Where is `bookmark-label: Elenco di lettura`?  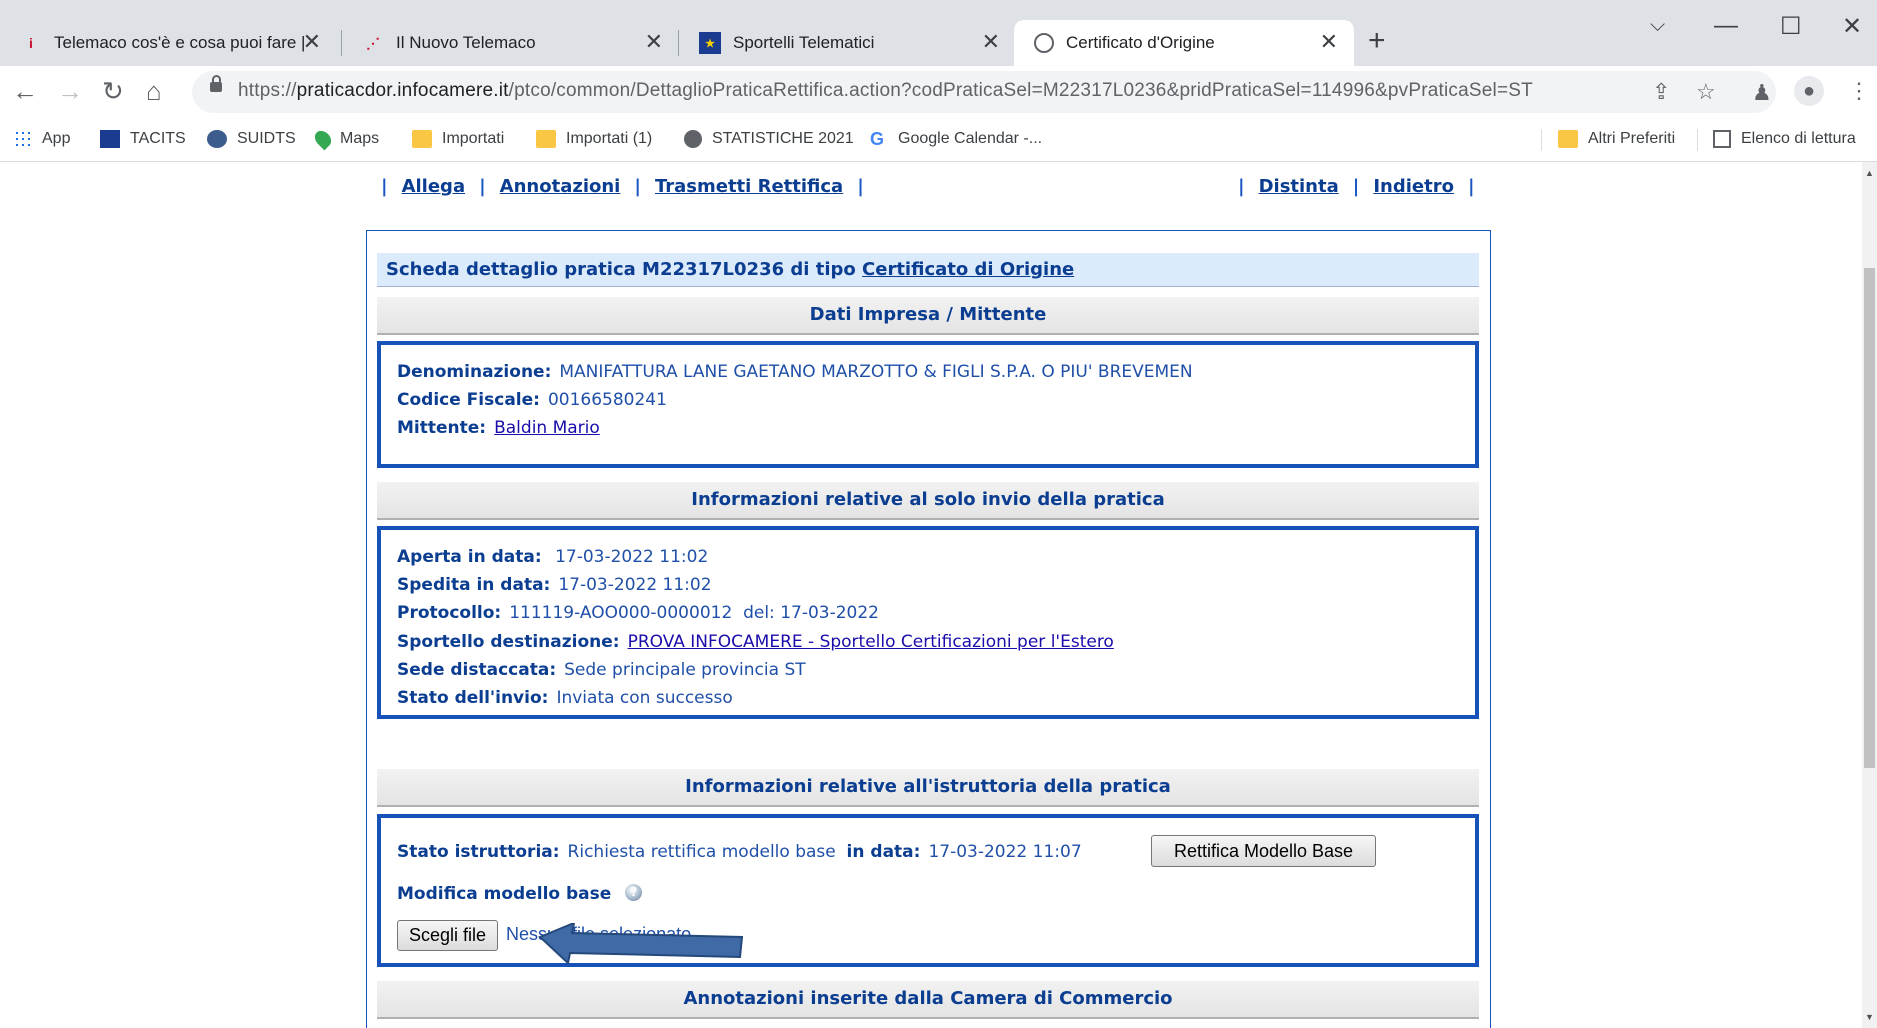 bookmark-label: Elenco di lettura is located at coordinates (1798, 138).